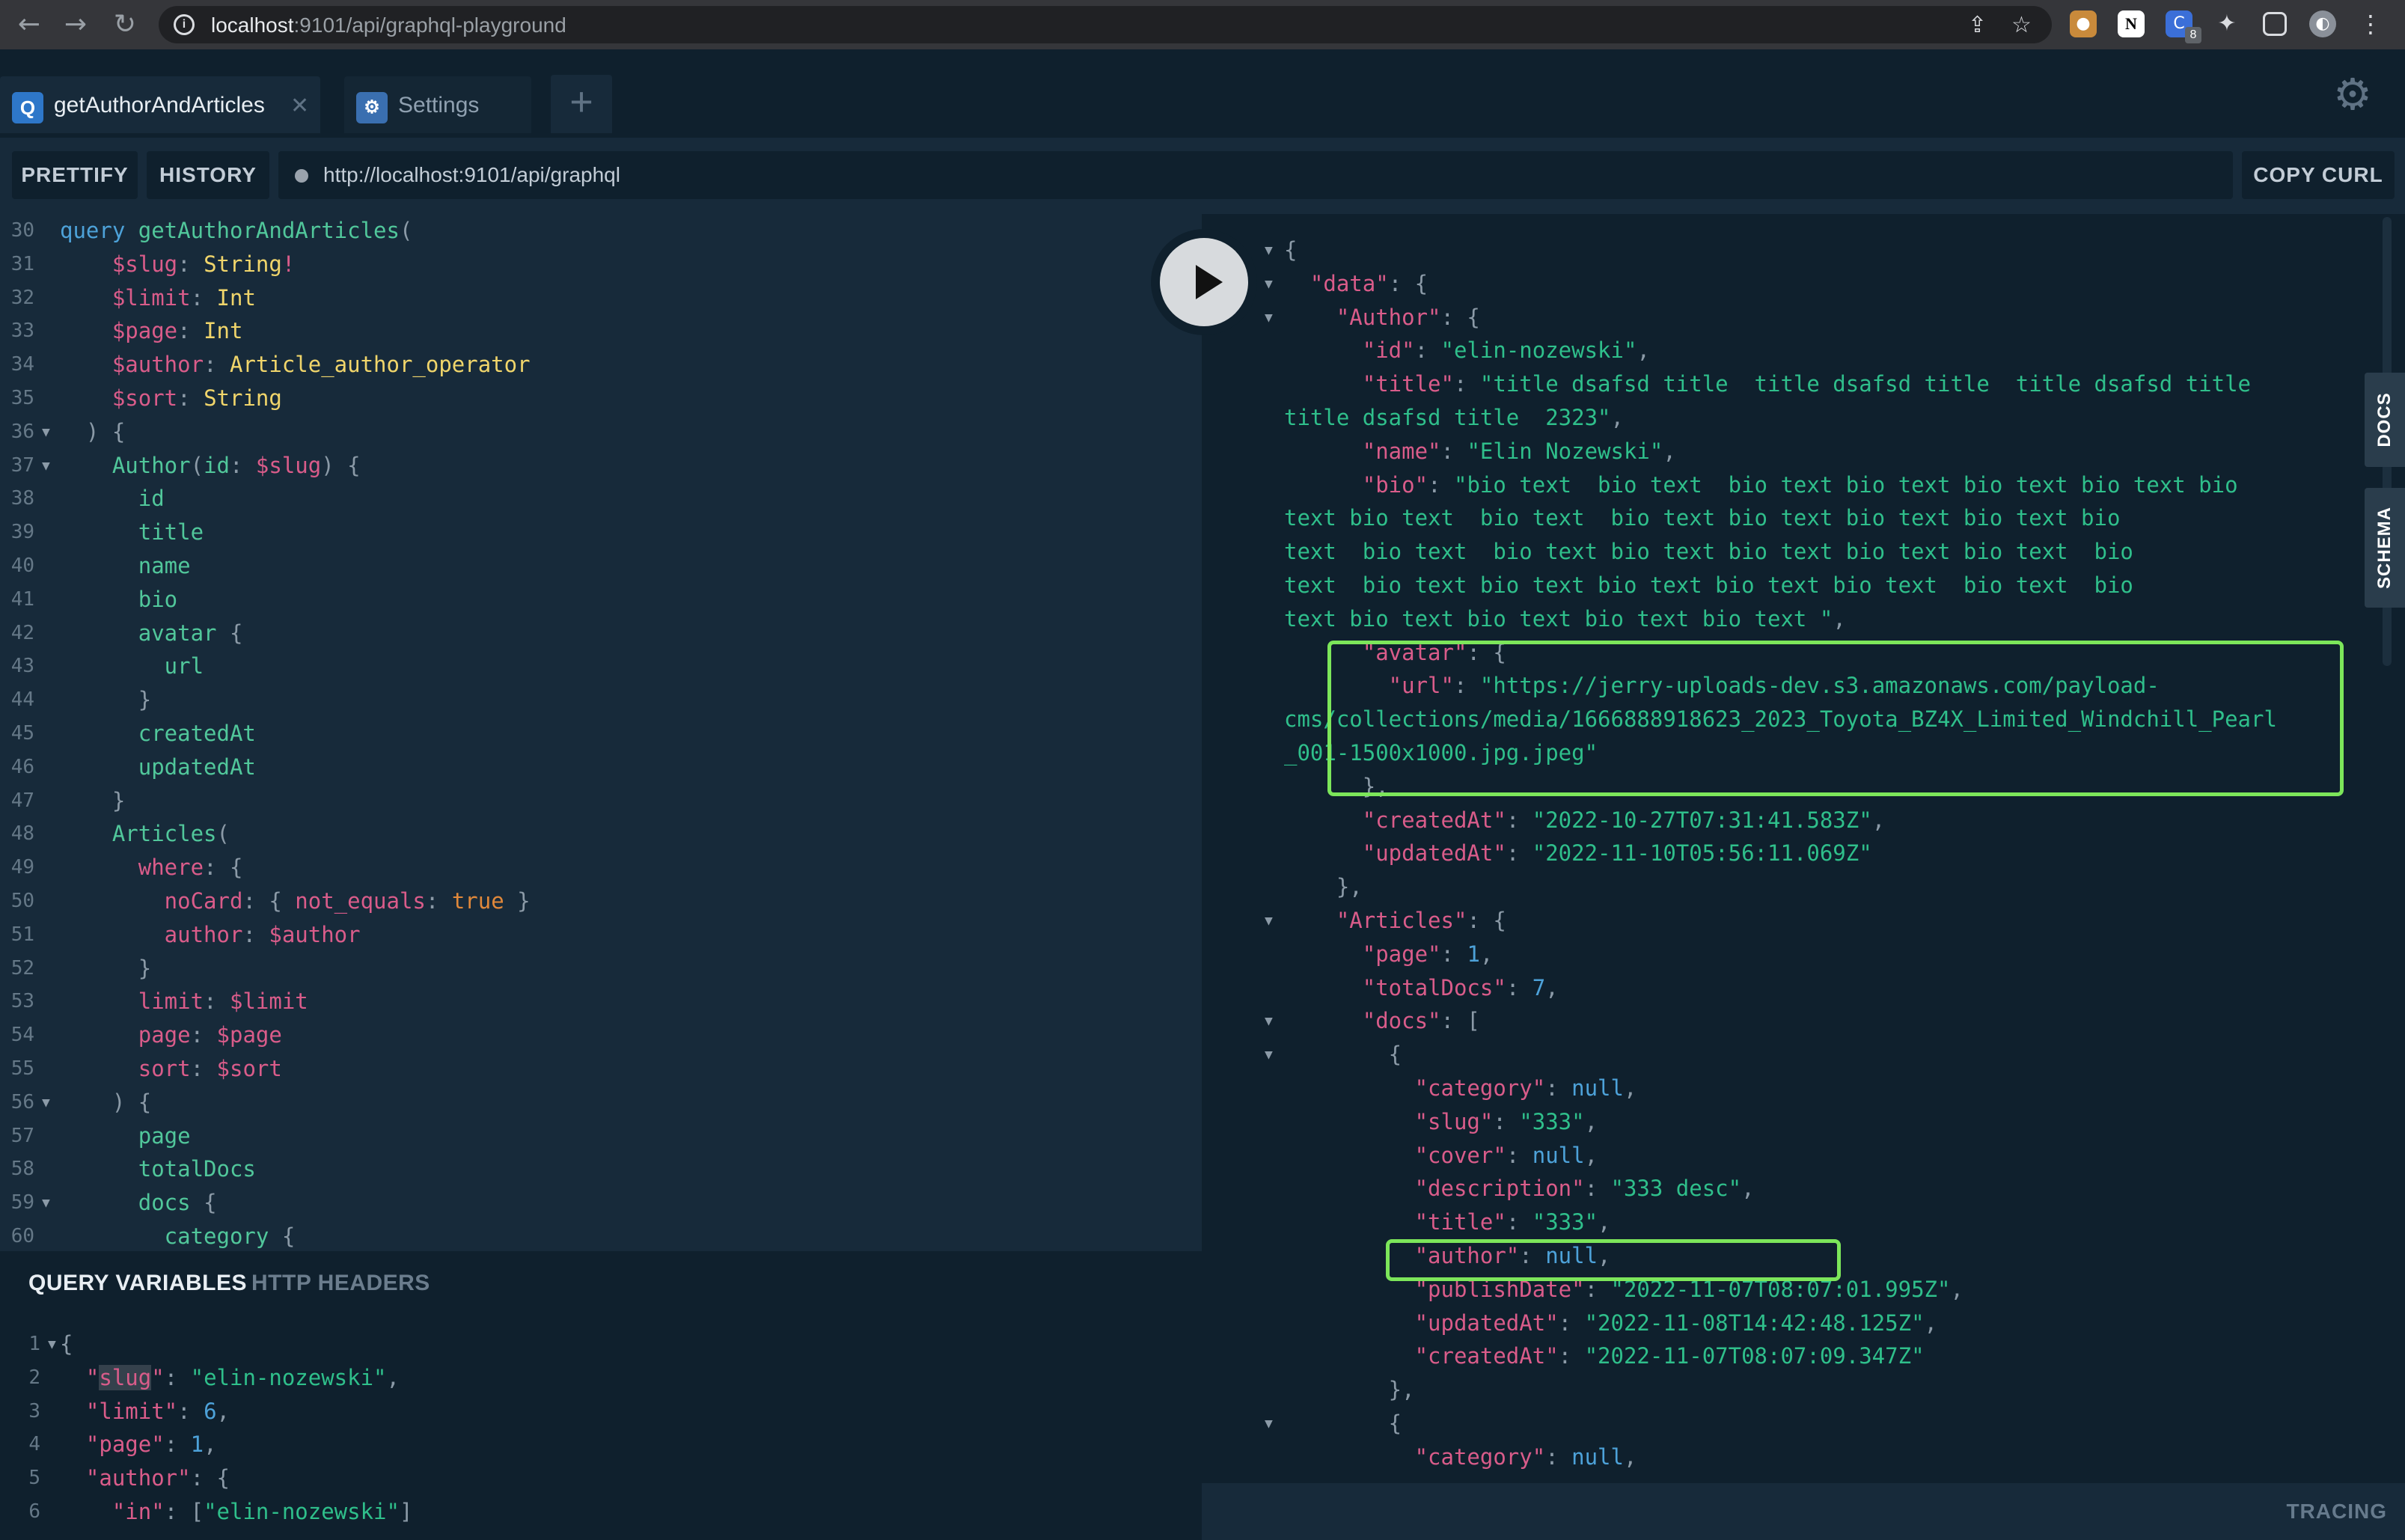  Describe the element at coordinates (1441, 1122) in the screenshot. I see `code-text: "slug": "333",` at that location.